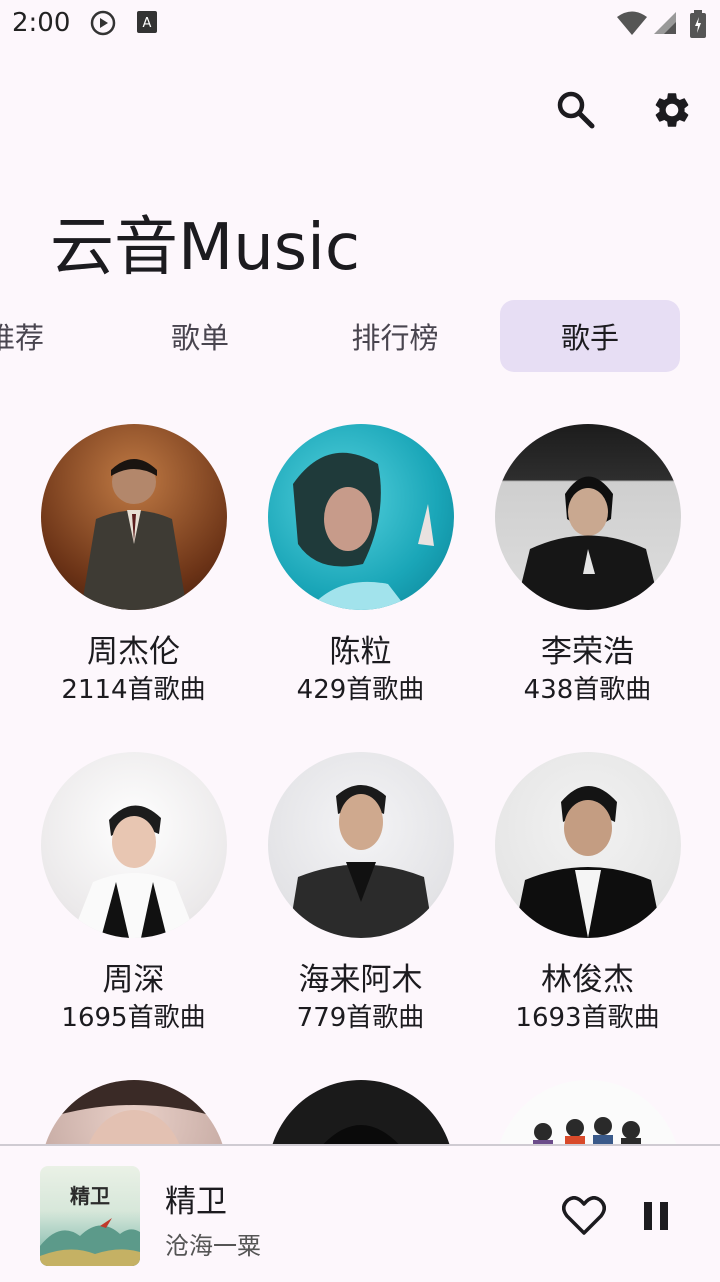 The height and width of the screenshot is (1282, 720). What do you see at coordinates (45, 336) in the screenshot?
I see `tab-recommend: 推荐` at bounding box center [45, 336].